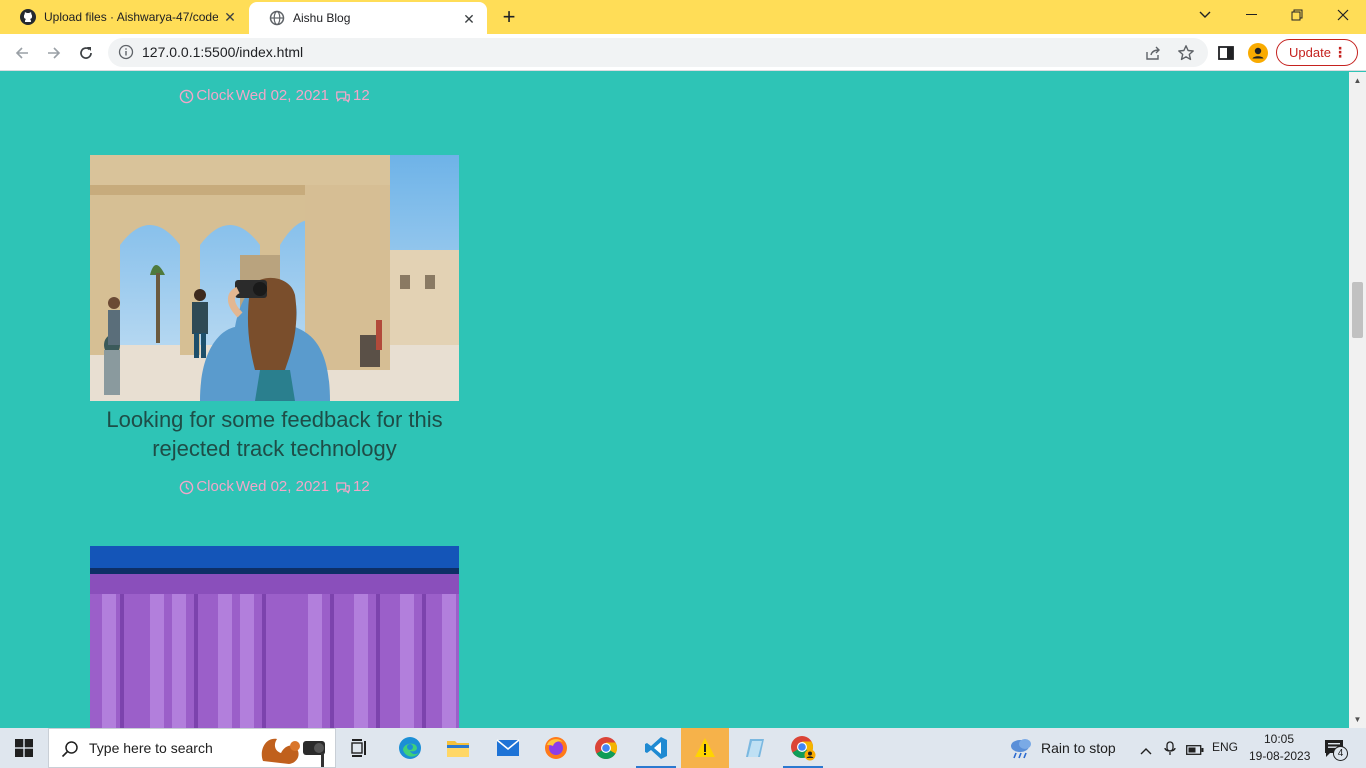  What do you see at coordinates (1225, 747) in the screenshot?
I see `language-indicator: ENG` at bounding box center [1225, 747].